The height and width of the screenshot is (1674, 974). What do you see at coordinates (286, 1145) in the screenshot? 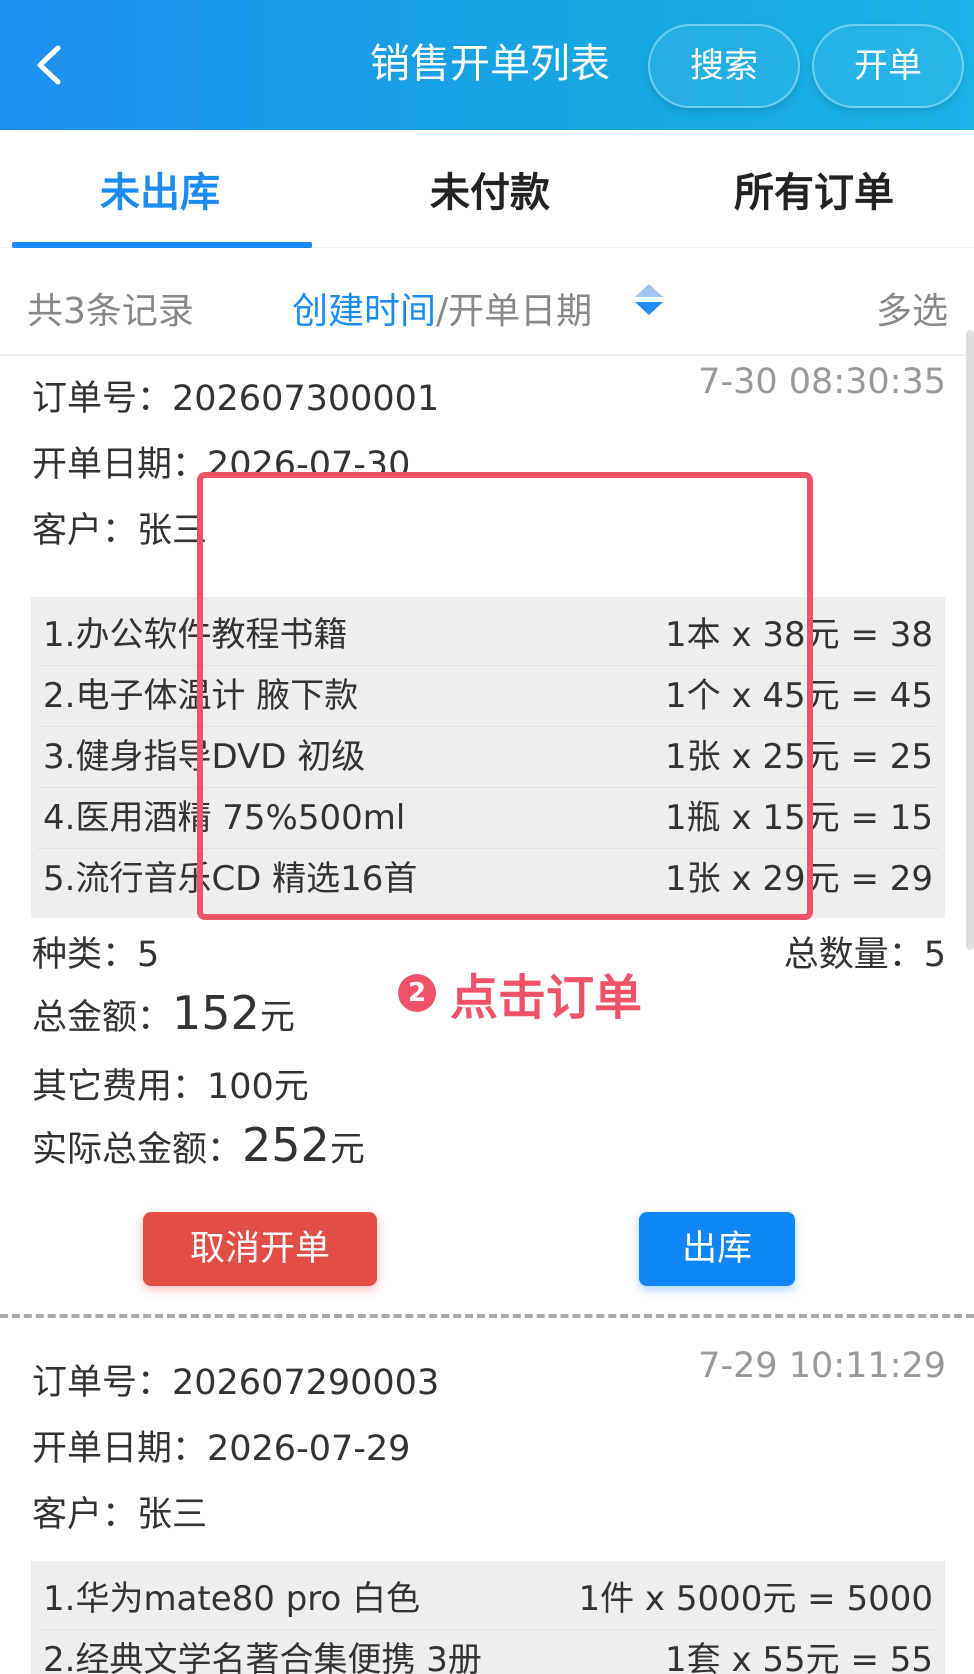
I see `actual-total-value: 252` at bounding box center [286, 1145].